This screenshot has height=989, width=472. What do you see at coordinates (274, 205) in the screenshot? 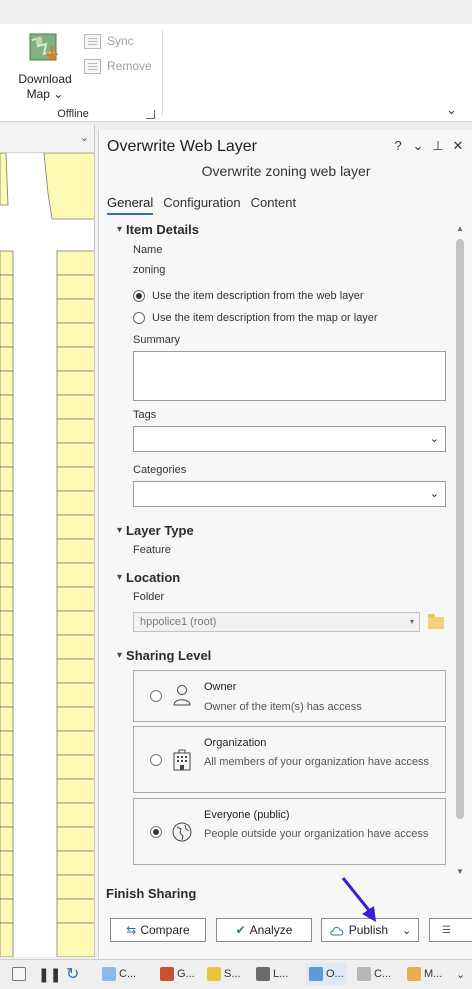
I see `tab-content: Content` at bounding box center [274, 205].